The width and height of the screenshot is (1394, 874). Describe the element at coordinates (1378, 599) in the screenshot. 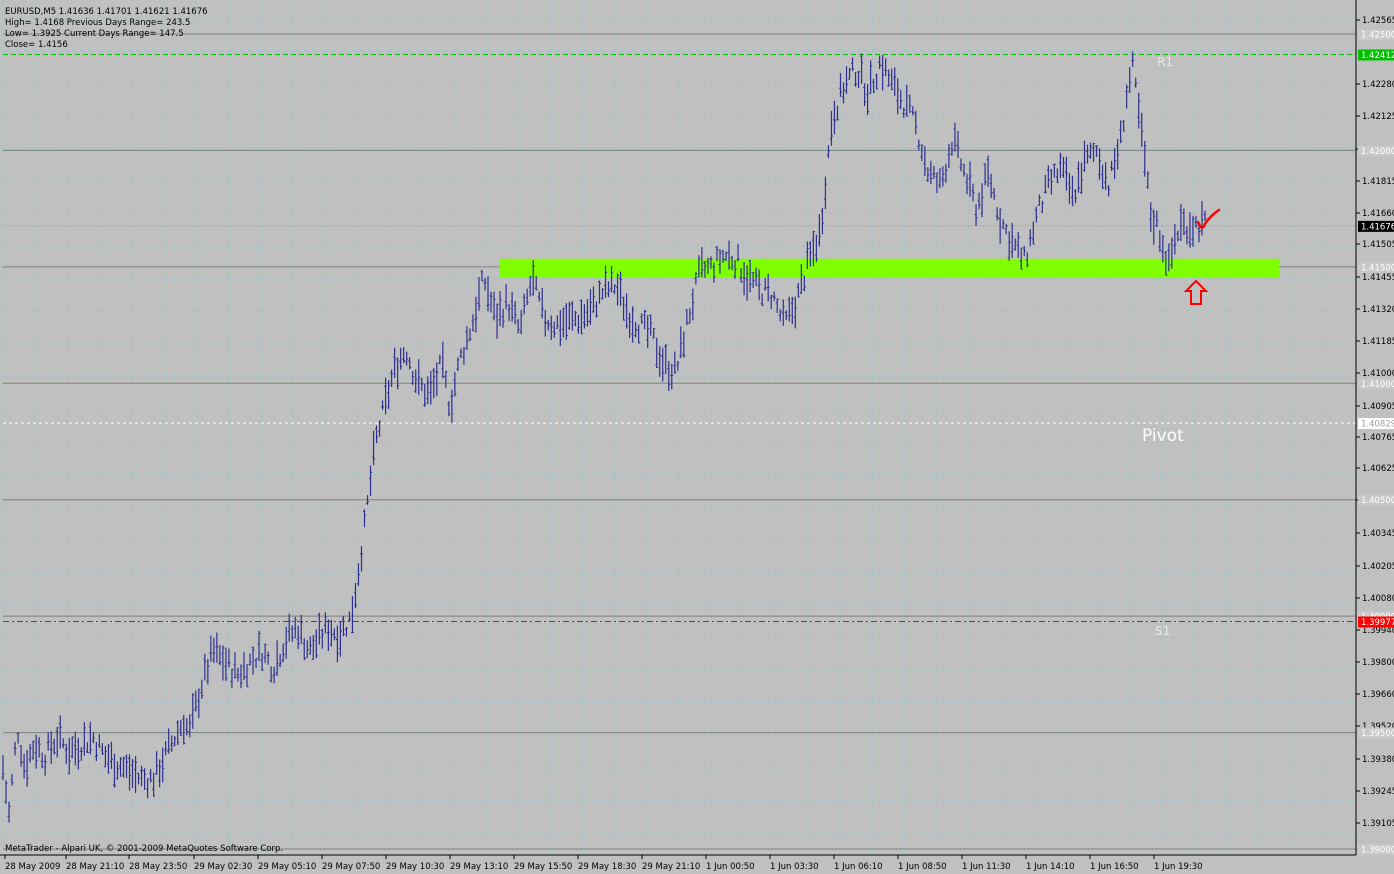

I see `y-tick-label: 1.40080` at that location.